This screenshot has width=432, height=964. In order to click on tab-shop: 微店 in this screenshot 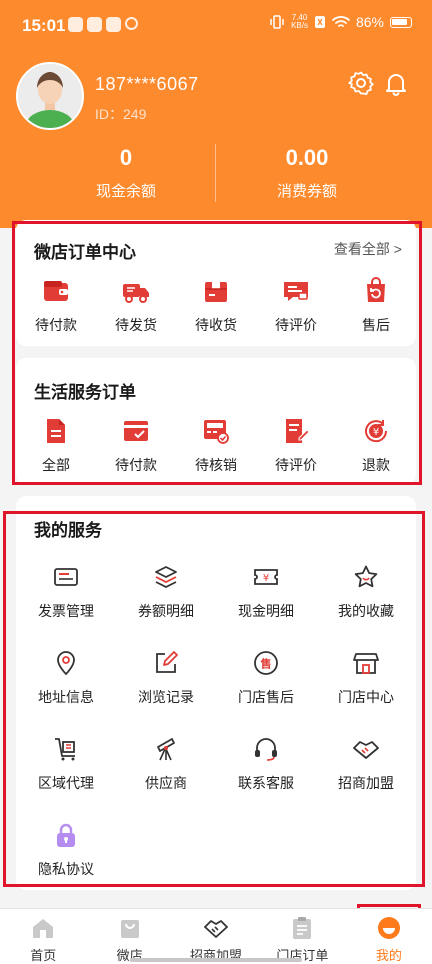, I will do `click(129, 936)`.